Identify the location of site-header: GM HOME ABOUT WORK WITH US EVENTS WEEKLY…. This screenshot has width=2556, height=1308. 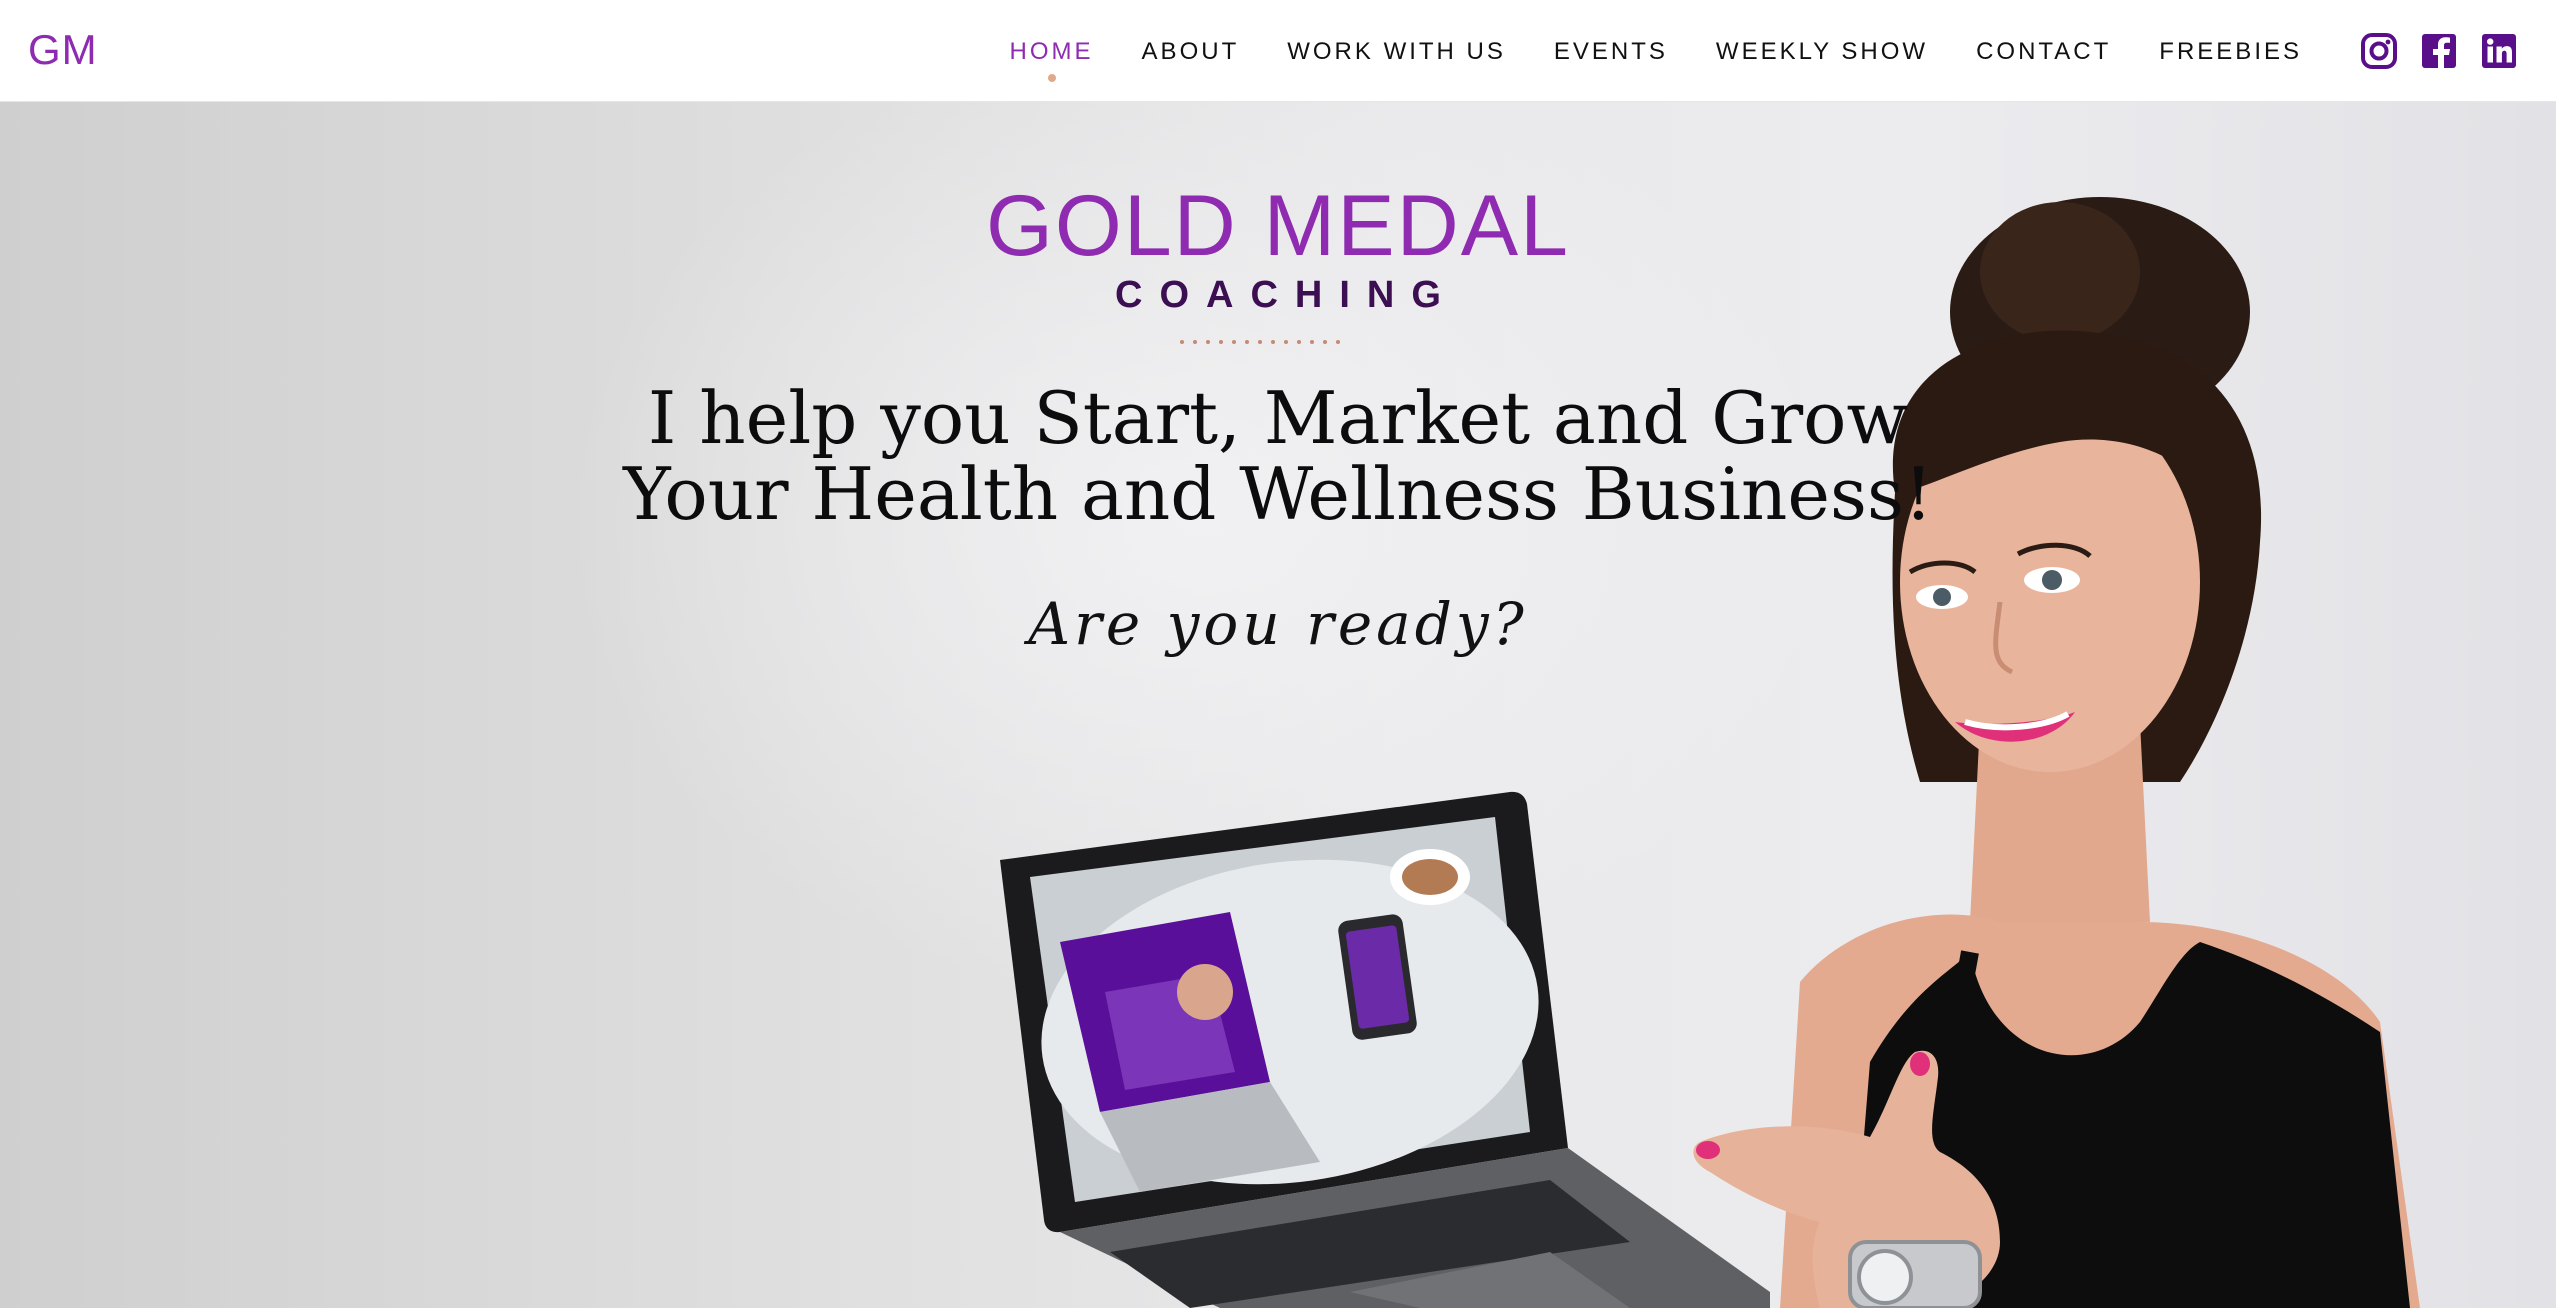
(1278, 51).